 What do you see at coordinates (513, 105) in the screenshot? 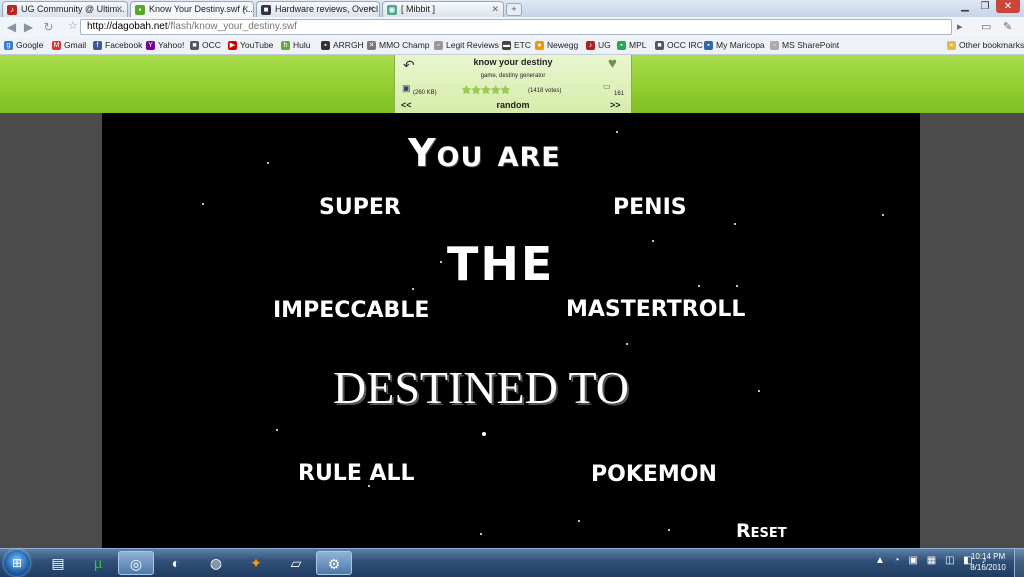
I see `random-link: random` at bounding box center [513, 105].